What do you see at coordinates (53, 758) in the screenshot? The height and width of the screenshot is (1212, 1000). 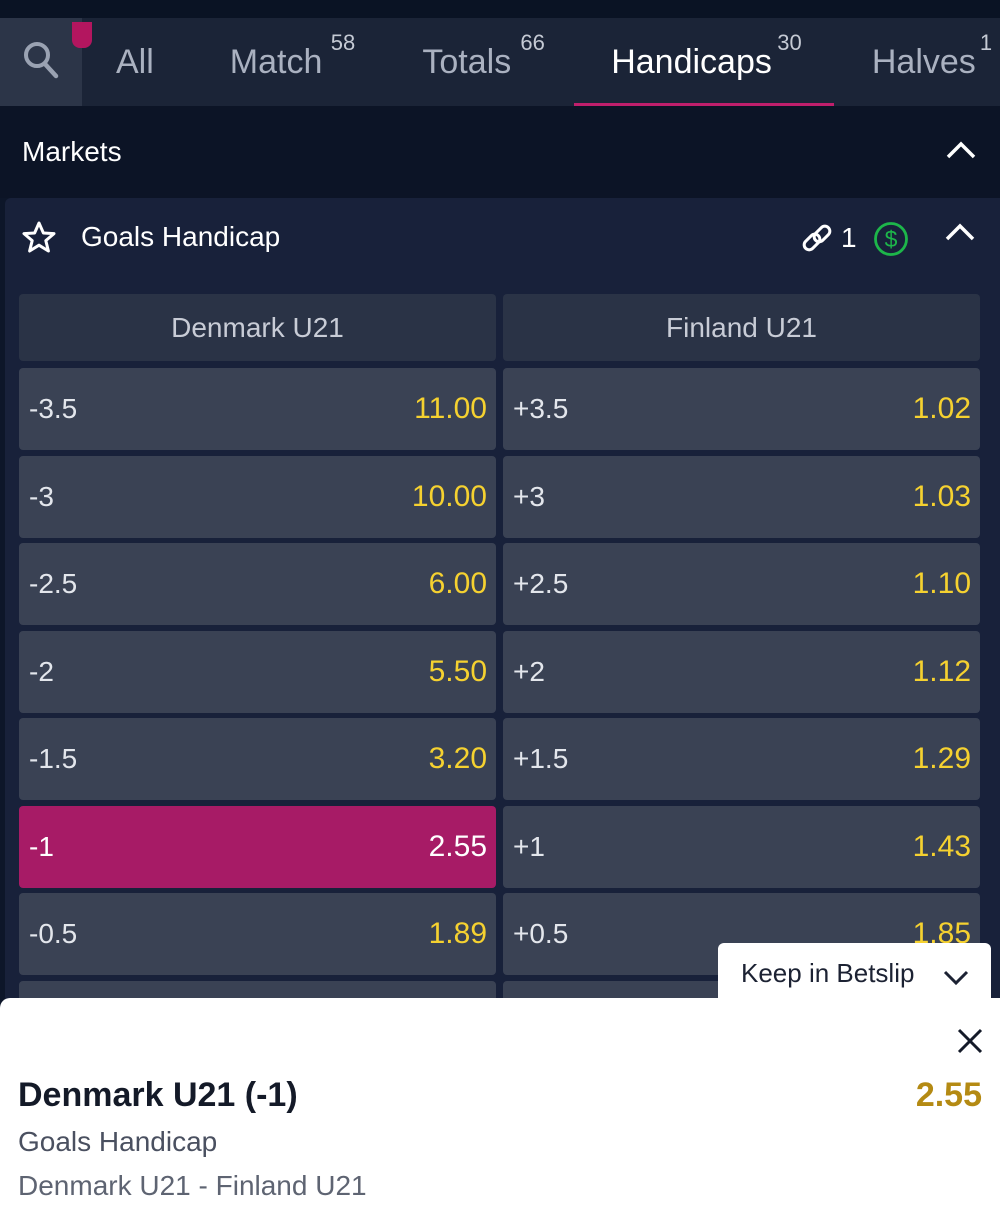 I see `handicap-line: -1.5` at bounding box center [53, 758].